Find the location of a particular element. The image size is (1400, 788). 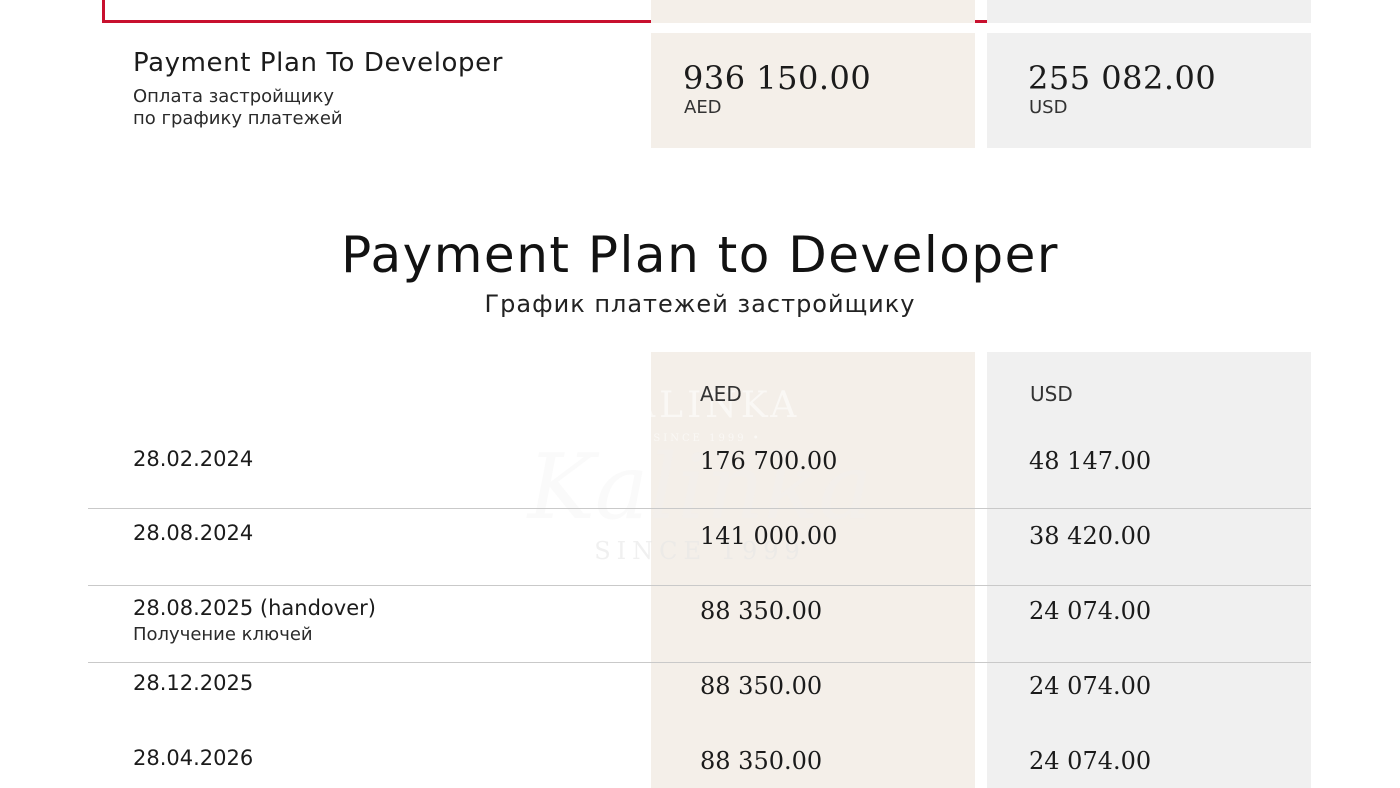

table-row-aed: 176 700.00 is located at coordinates (769, 461).